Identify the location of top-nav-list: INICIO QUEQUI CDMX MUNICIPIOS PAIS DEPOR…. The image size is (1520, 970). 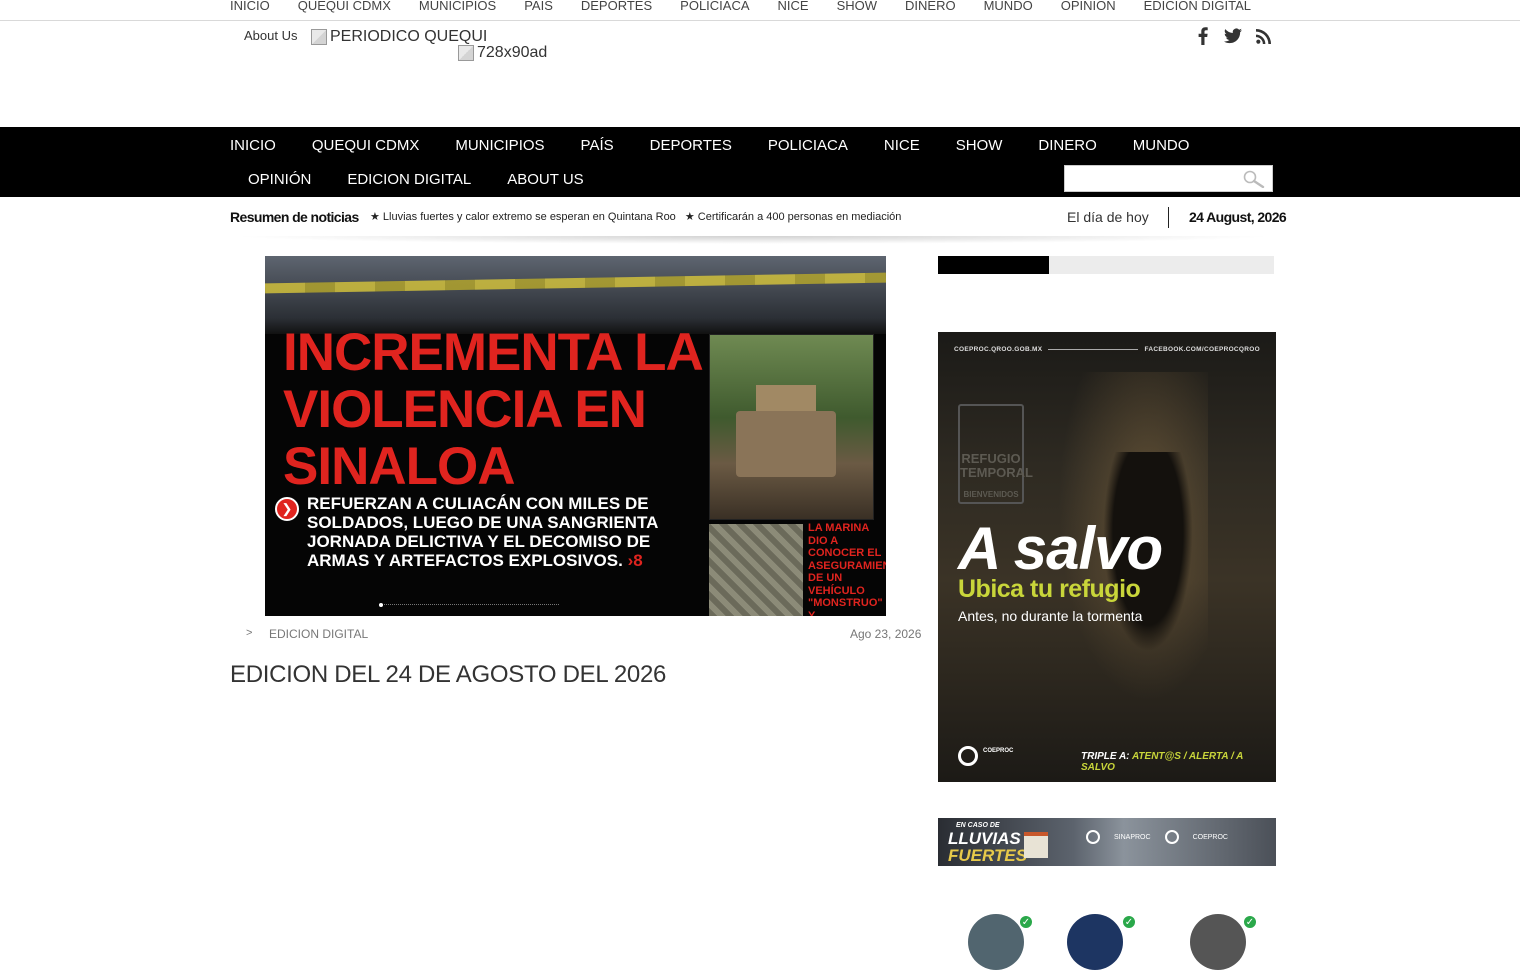
(754, 6).